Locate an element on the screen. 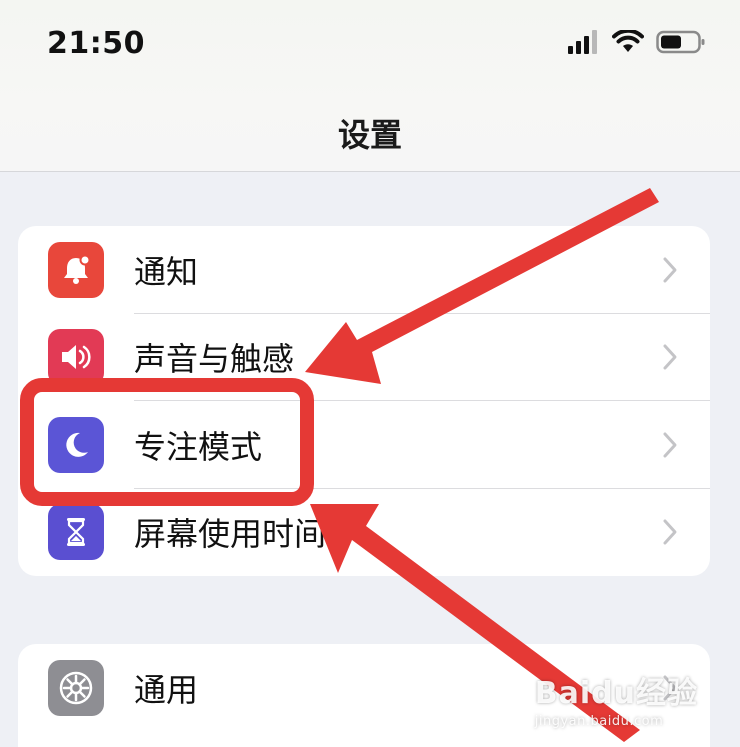  bell-icon is located at coordinates (76, 269).